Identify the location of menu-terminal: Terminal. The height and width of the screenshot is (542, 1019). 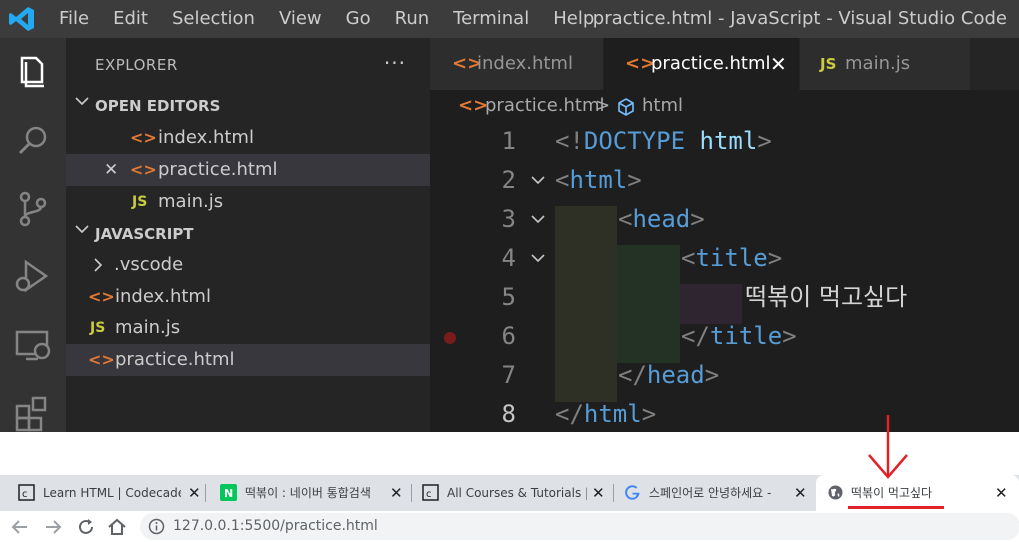
(491, 19).